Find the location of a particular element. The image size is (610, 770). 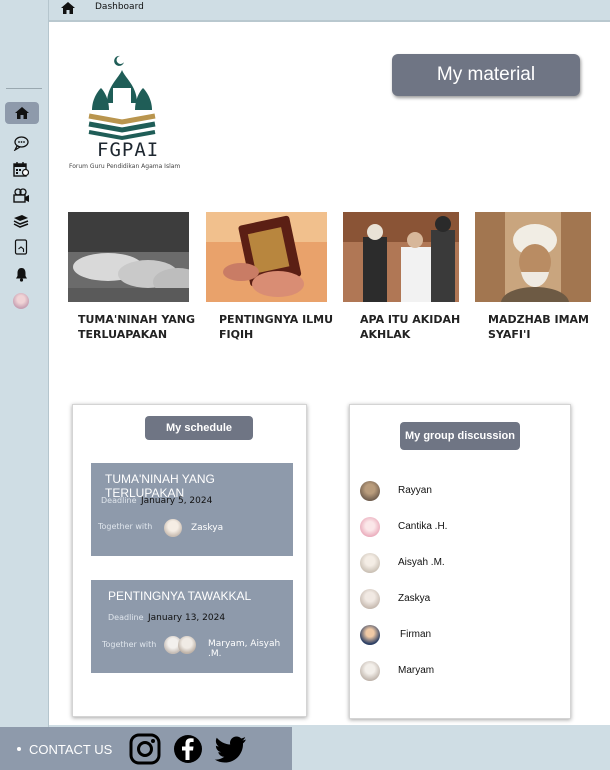

member-name: Maryam is located at coordinates (416, 670).